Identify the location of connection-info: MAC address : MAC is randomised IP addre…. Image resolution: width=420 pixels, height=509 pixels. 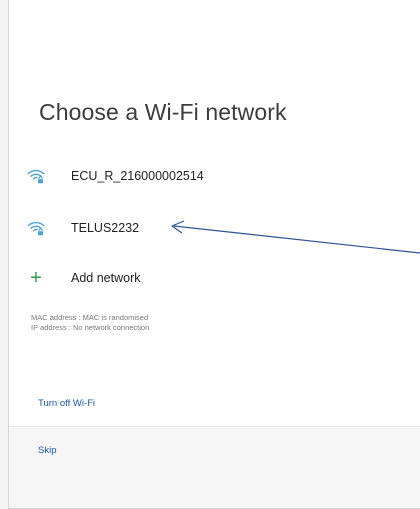
(90, 322).